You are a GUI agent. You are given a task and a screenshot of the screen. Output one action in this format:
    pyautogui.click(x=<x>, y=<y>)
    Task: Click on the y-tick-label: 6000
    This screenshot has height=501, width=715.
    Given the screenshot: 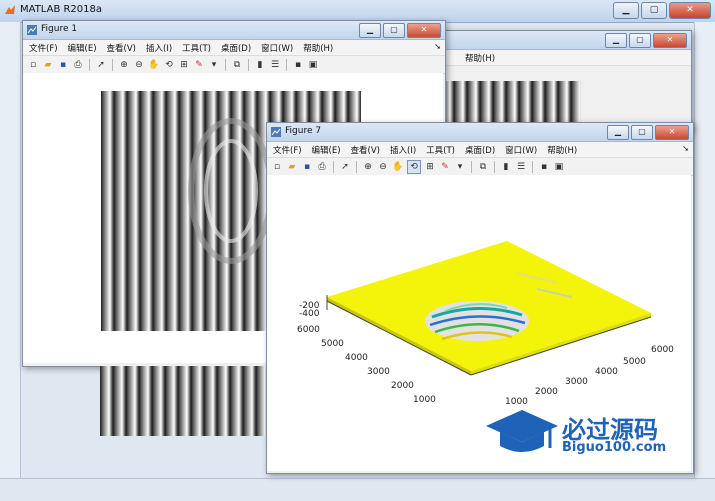 What is the action you would take?
    pyautogui.click(x=308, y=330)
    